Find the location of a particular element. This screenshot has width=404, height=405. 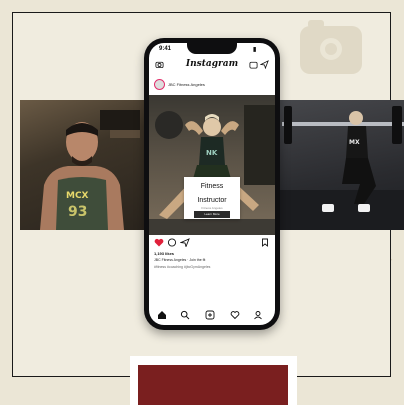

caption-line-1: JBC Fitness Angeles · Join the fit is located at coordinates (180, 260).